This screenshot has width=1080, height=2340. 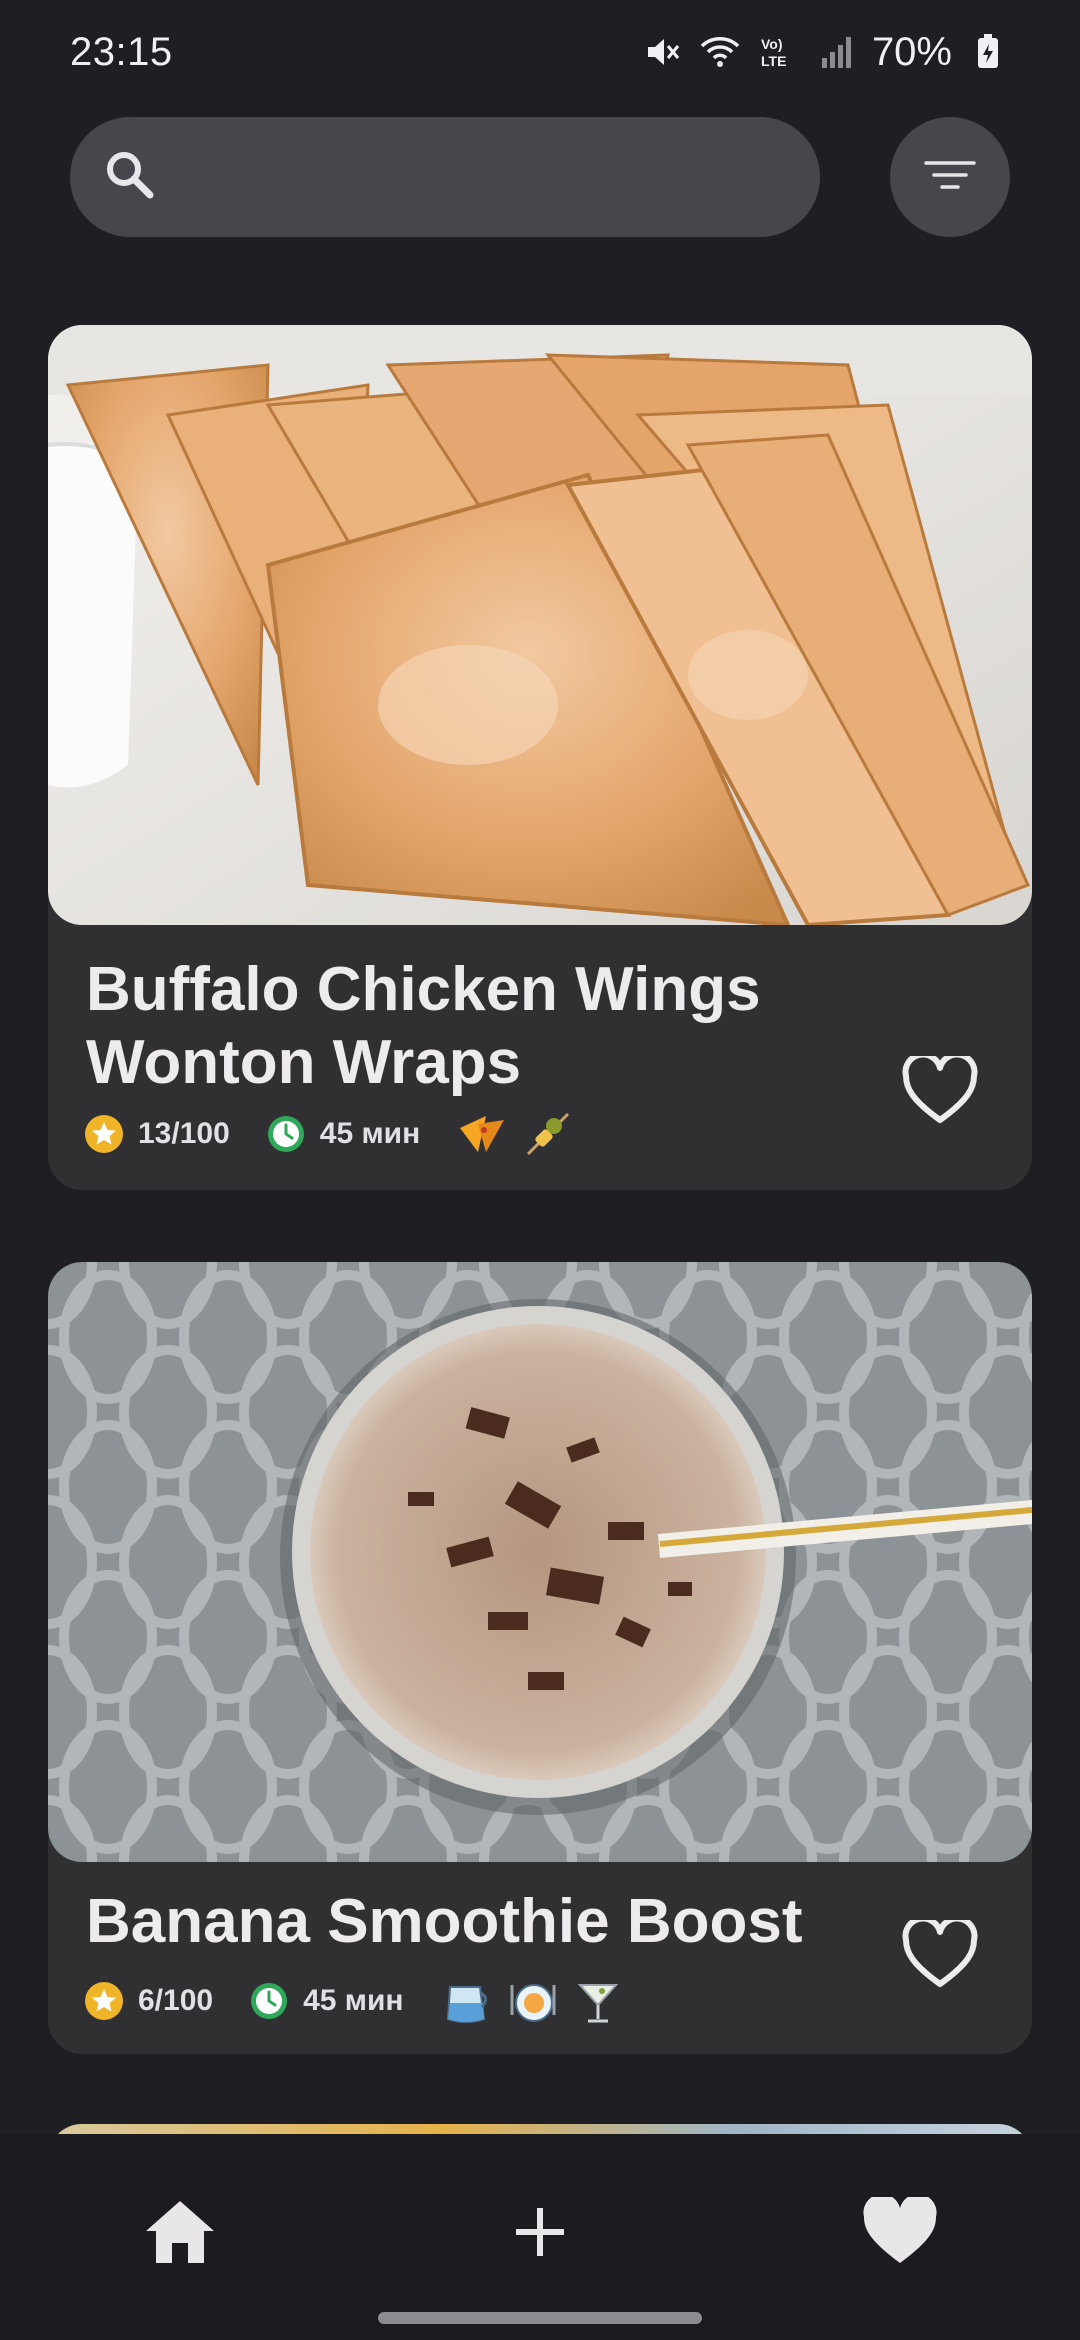 I want to click on favorites-icon, so click(x=900, y=2232).